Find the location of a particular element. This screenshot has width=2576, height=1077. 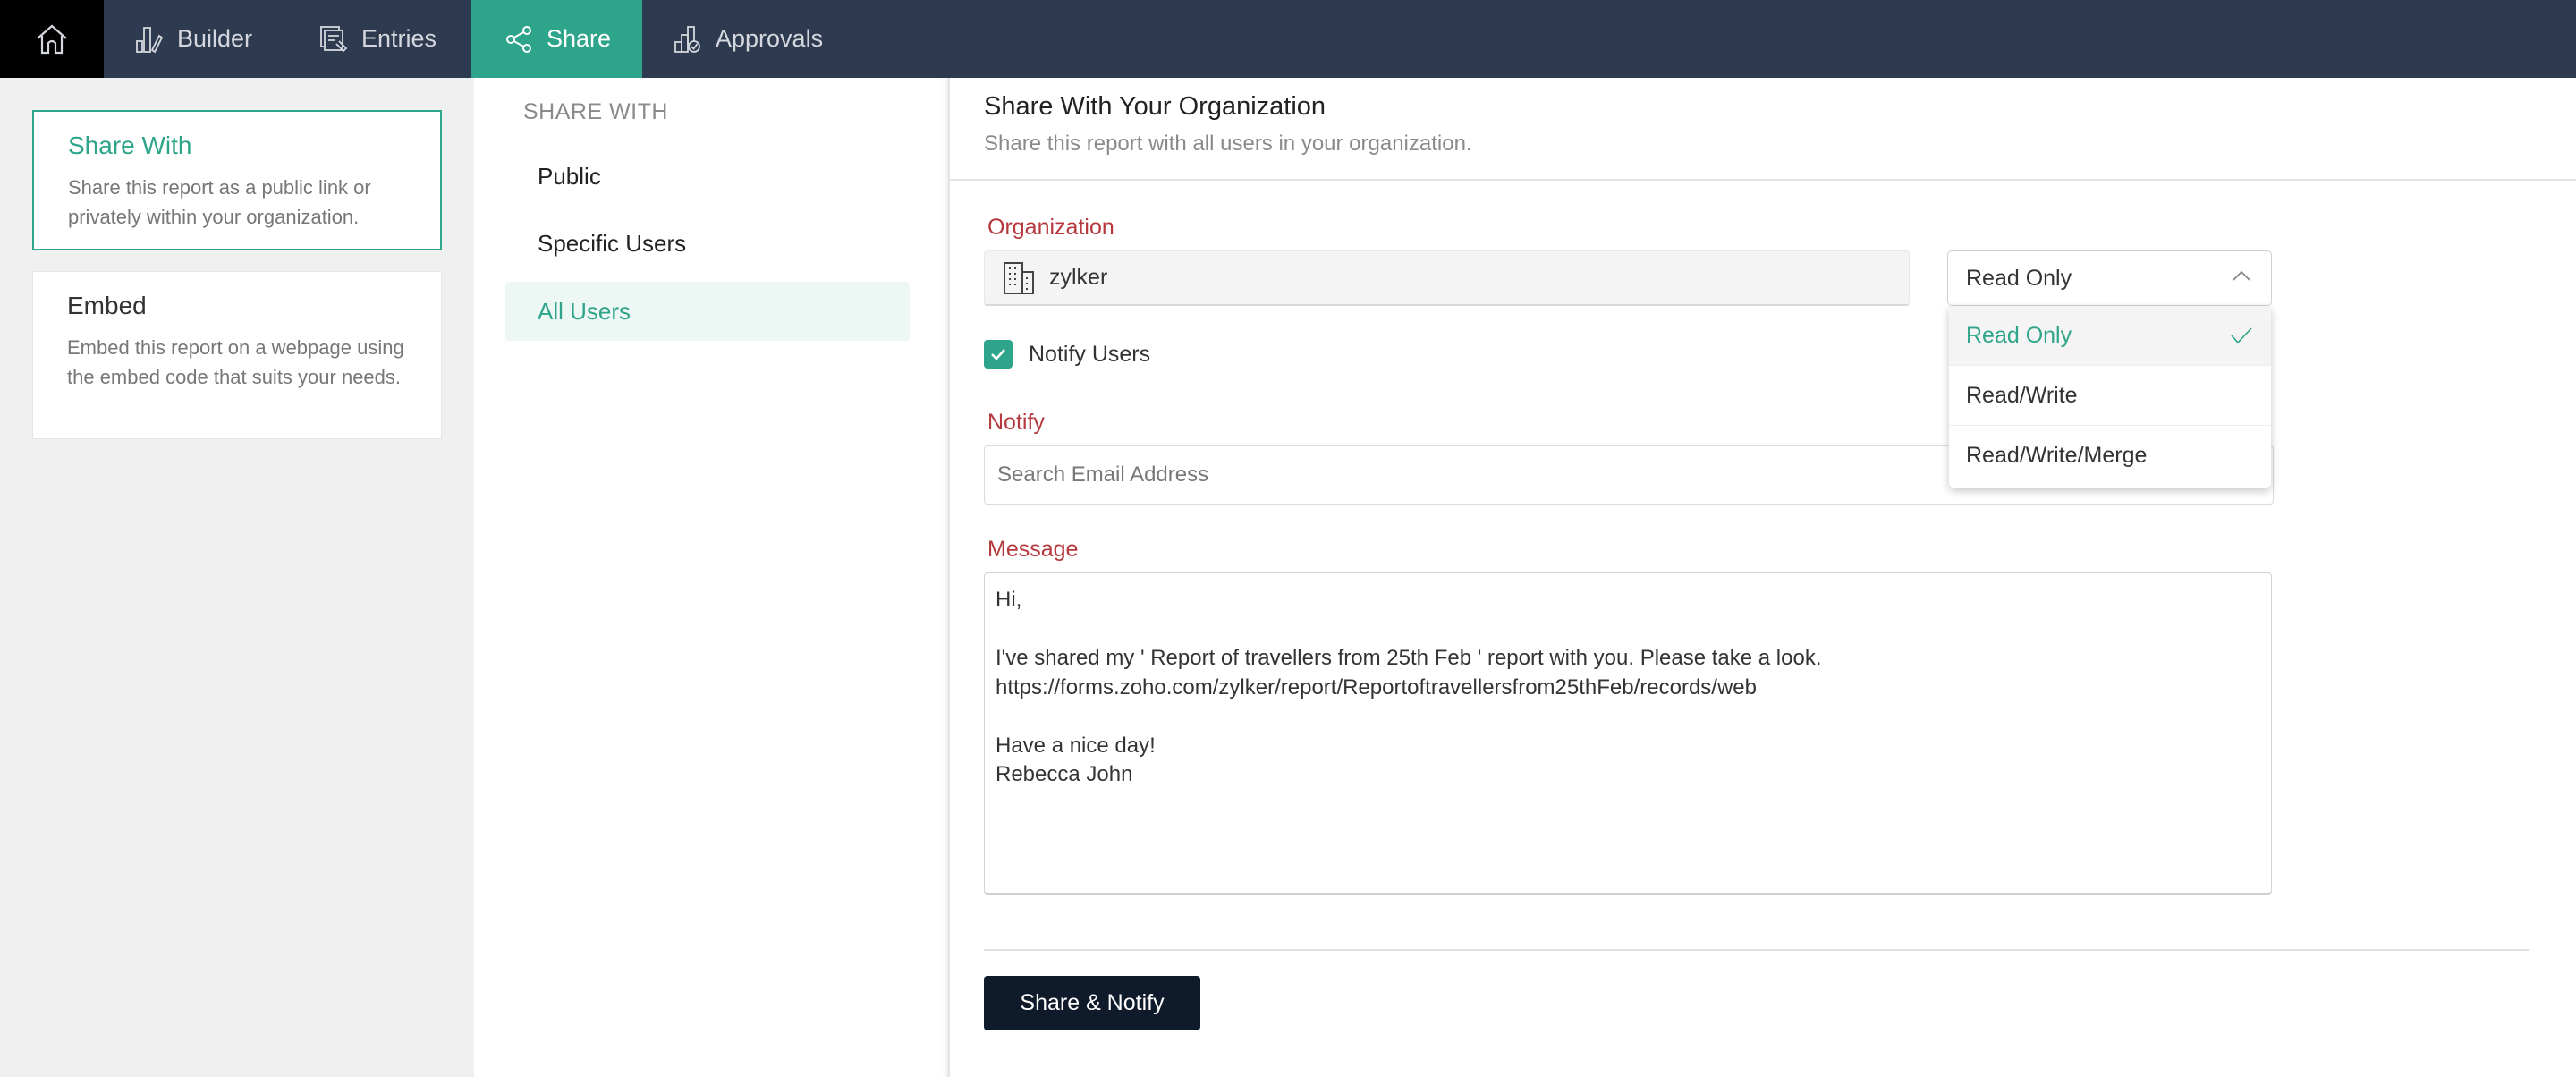

share-option-specific-users: Specific Users is located at coordinates (707, 243).